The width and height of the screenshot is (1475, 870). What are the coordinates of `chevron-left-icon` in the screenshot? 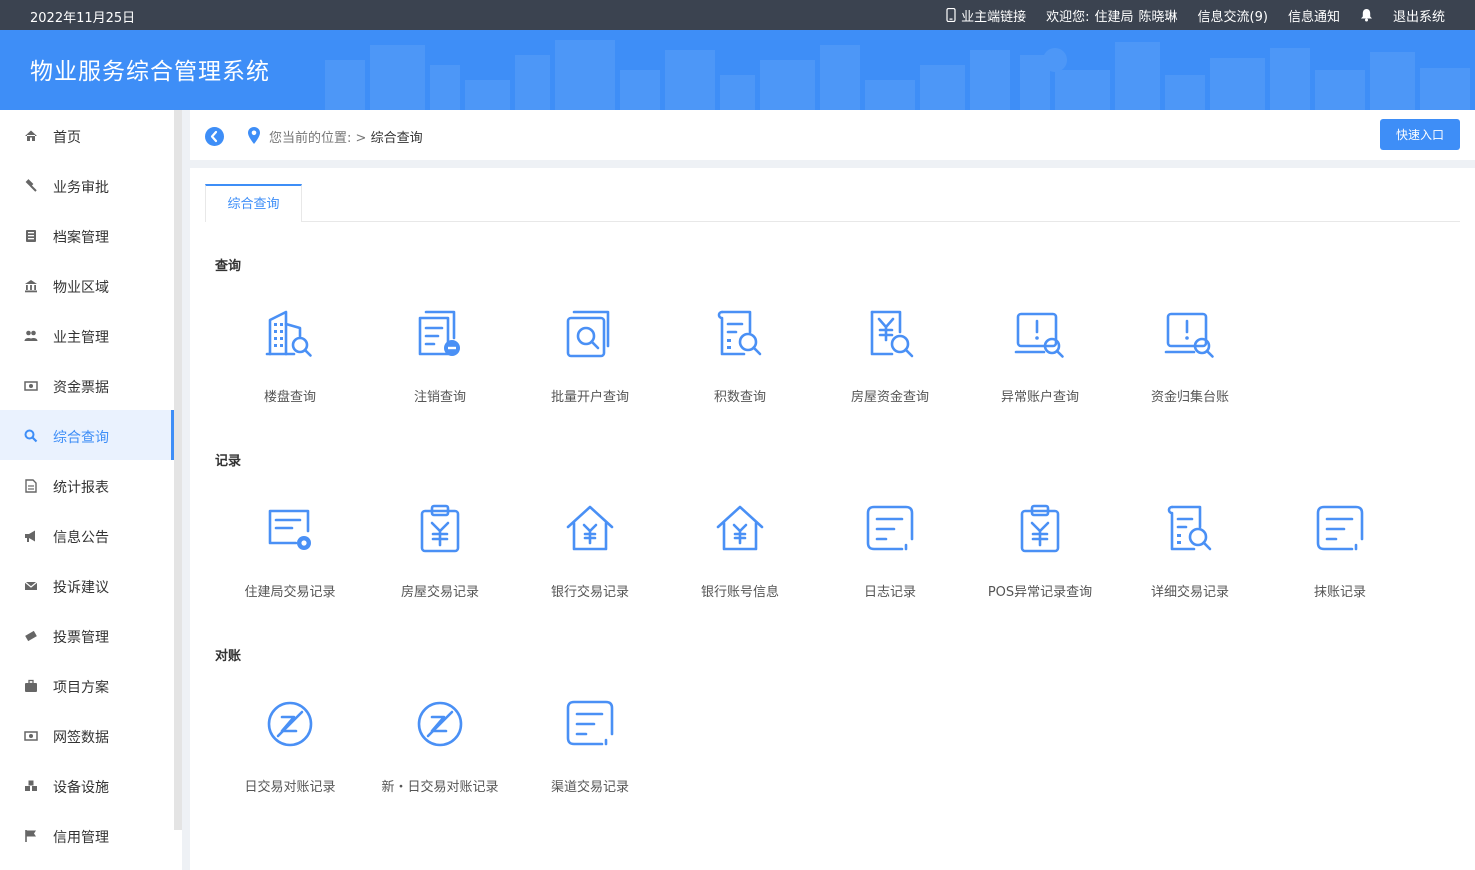 It's located at (214, 136).